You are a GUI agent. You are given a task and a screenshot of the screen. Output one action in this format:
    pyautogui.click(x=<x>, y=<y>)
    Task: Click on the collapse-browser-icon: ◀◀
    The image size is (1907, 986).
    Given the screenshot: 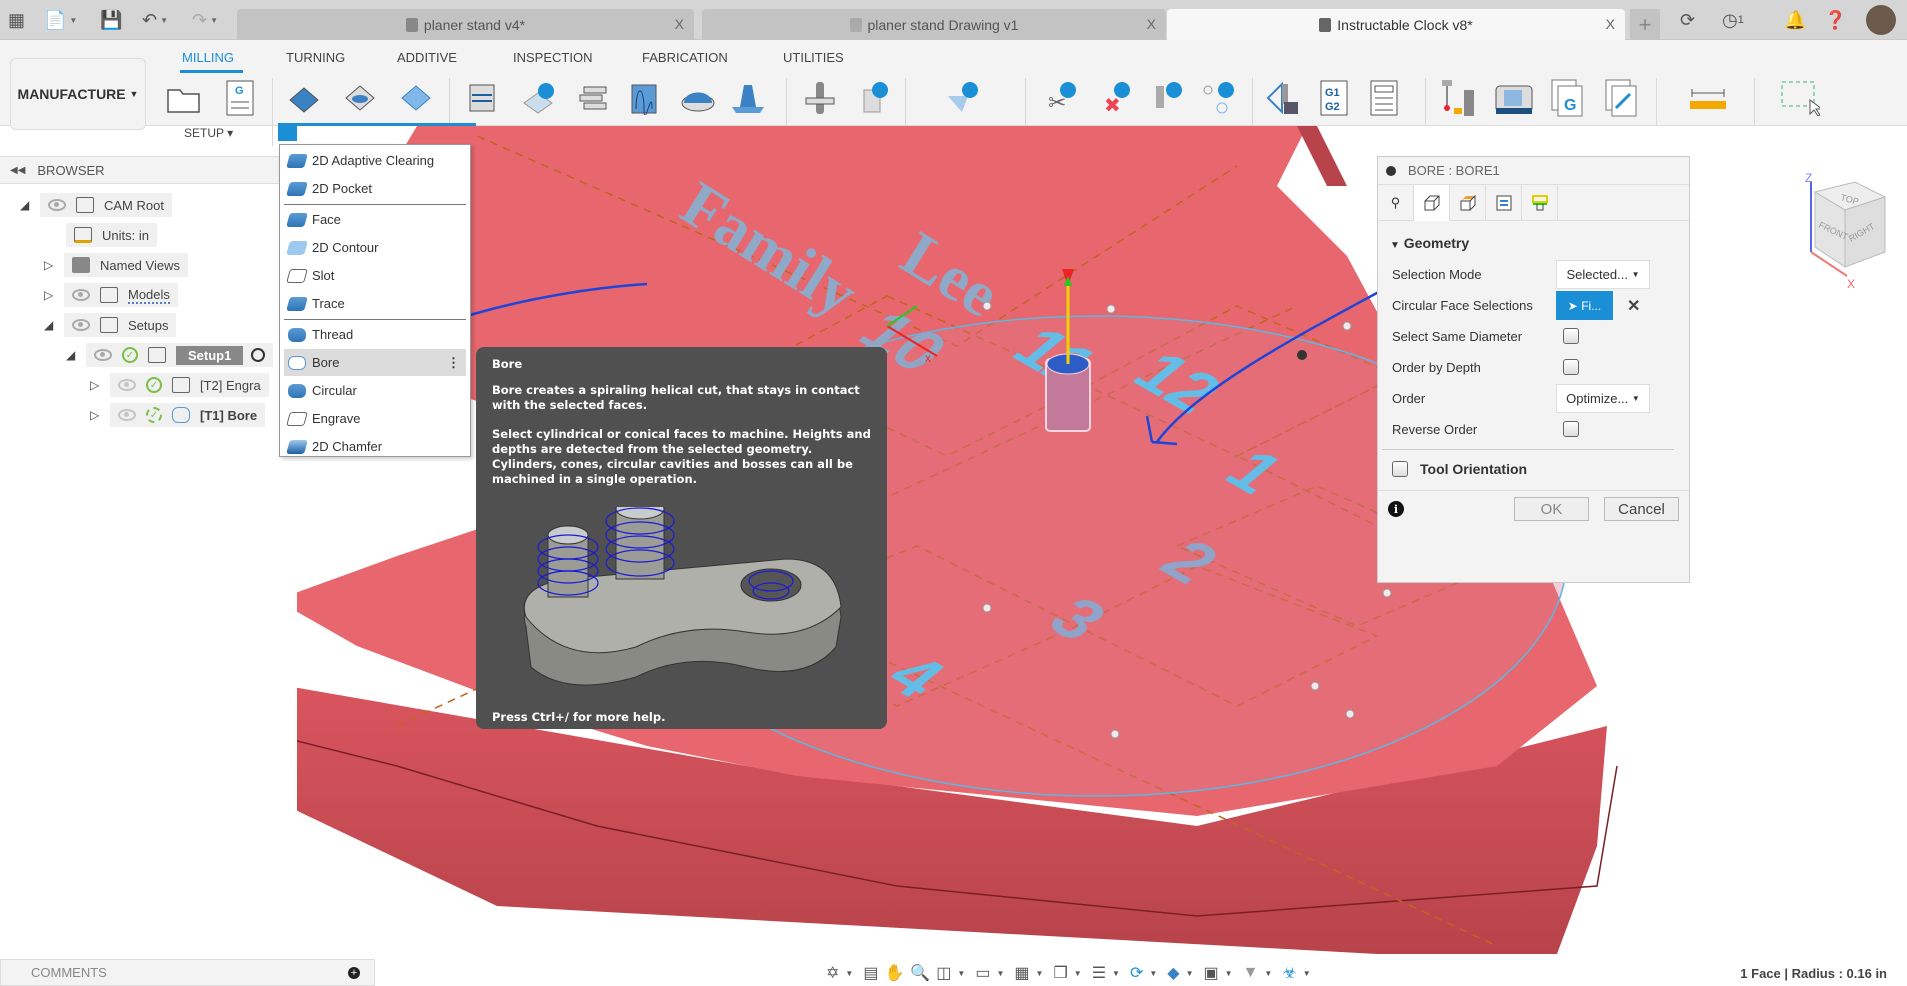 What is the action you would take?
    pyautogui.click(x=17, y=170)
    